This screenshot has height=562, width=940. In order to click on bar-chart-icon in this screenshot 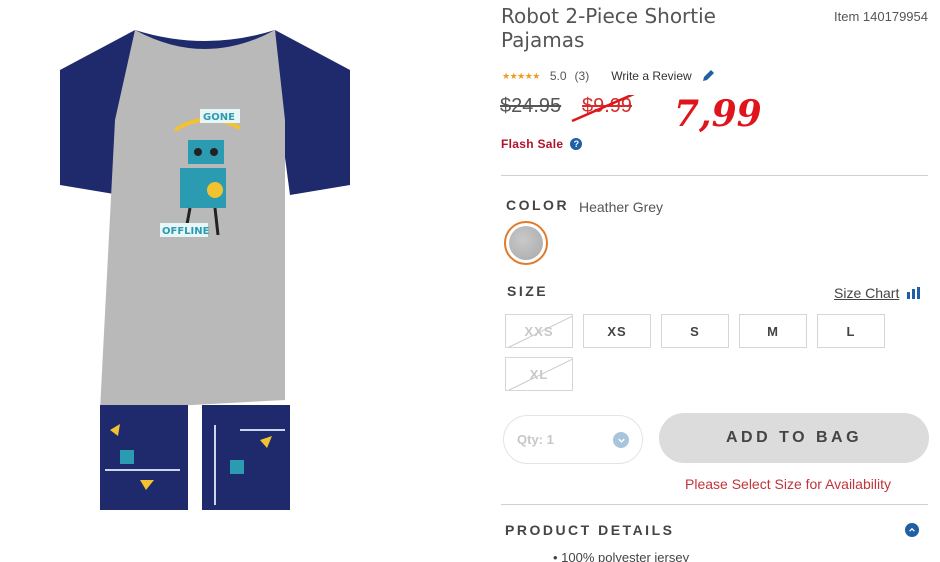, I will do `click(914, 293)`.